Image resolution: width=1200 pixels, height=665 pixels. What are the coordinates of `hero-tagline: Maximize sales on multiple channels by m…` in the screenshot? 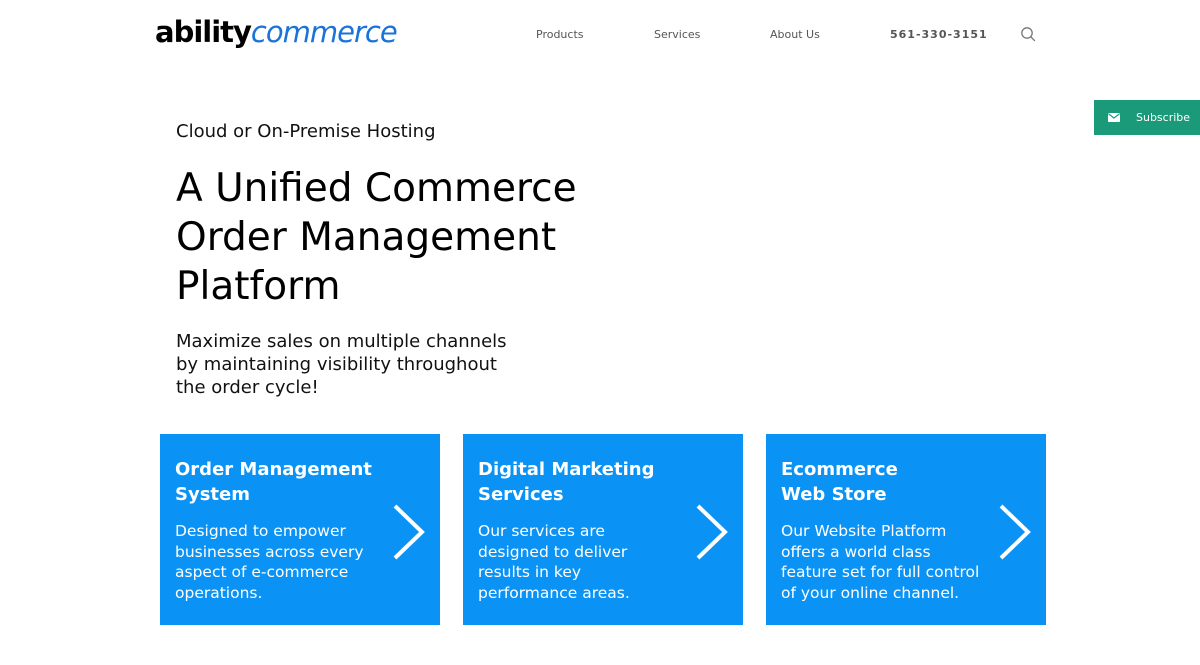 It's located at (376, 364).